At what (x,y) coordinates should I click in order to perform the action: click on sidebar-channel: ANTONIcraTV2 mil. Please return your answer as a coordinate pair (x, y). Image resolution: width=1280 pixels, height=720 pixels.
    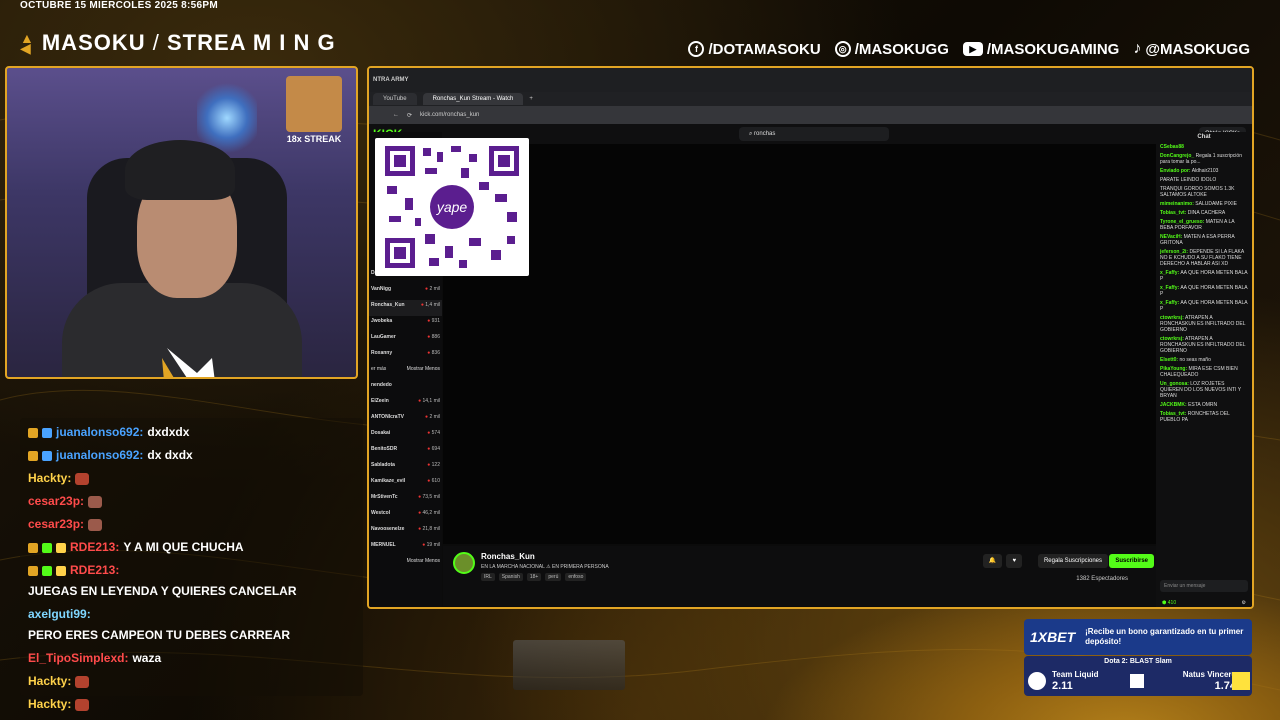
    Looking at the image, I should click on (405, 420).